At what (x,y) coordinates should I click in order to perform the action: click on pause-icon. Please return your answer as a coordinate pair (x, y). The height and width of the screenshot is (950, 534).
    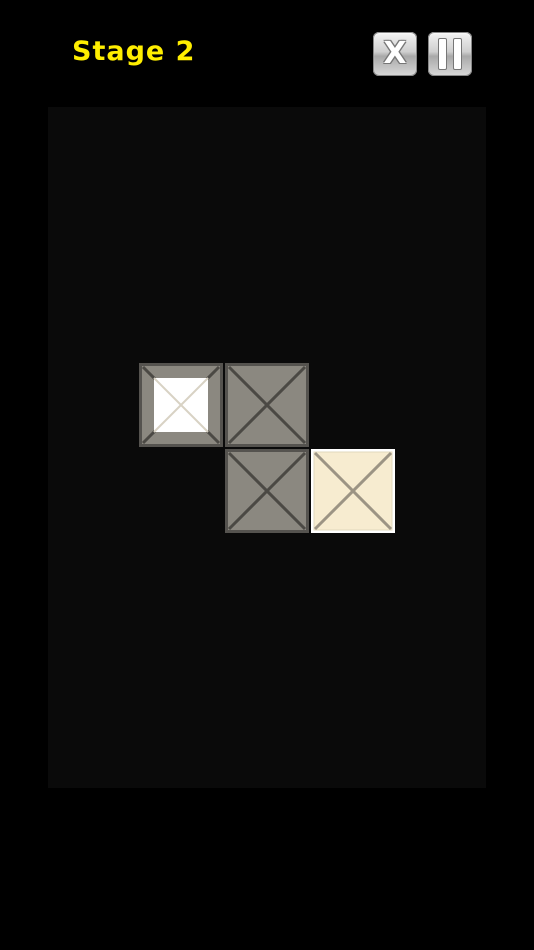
    Looking at the image, I should click on (450, 54).